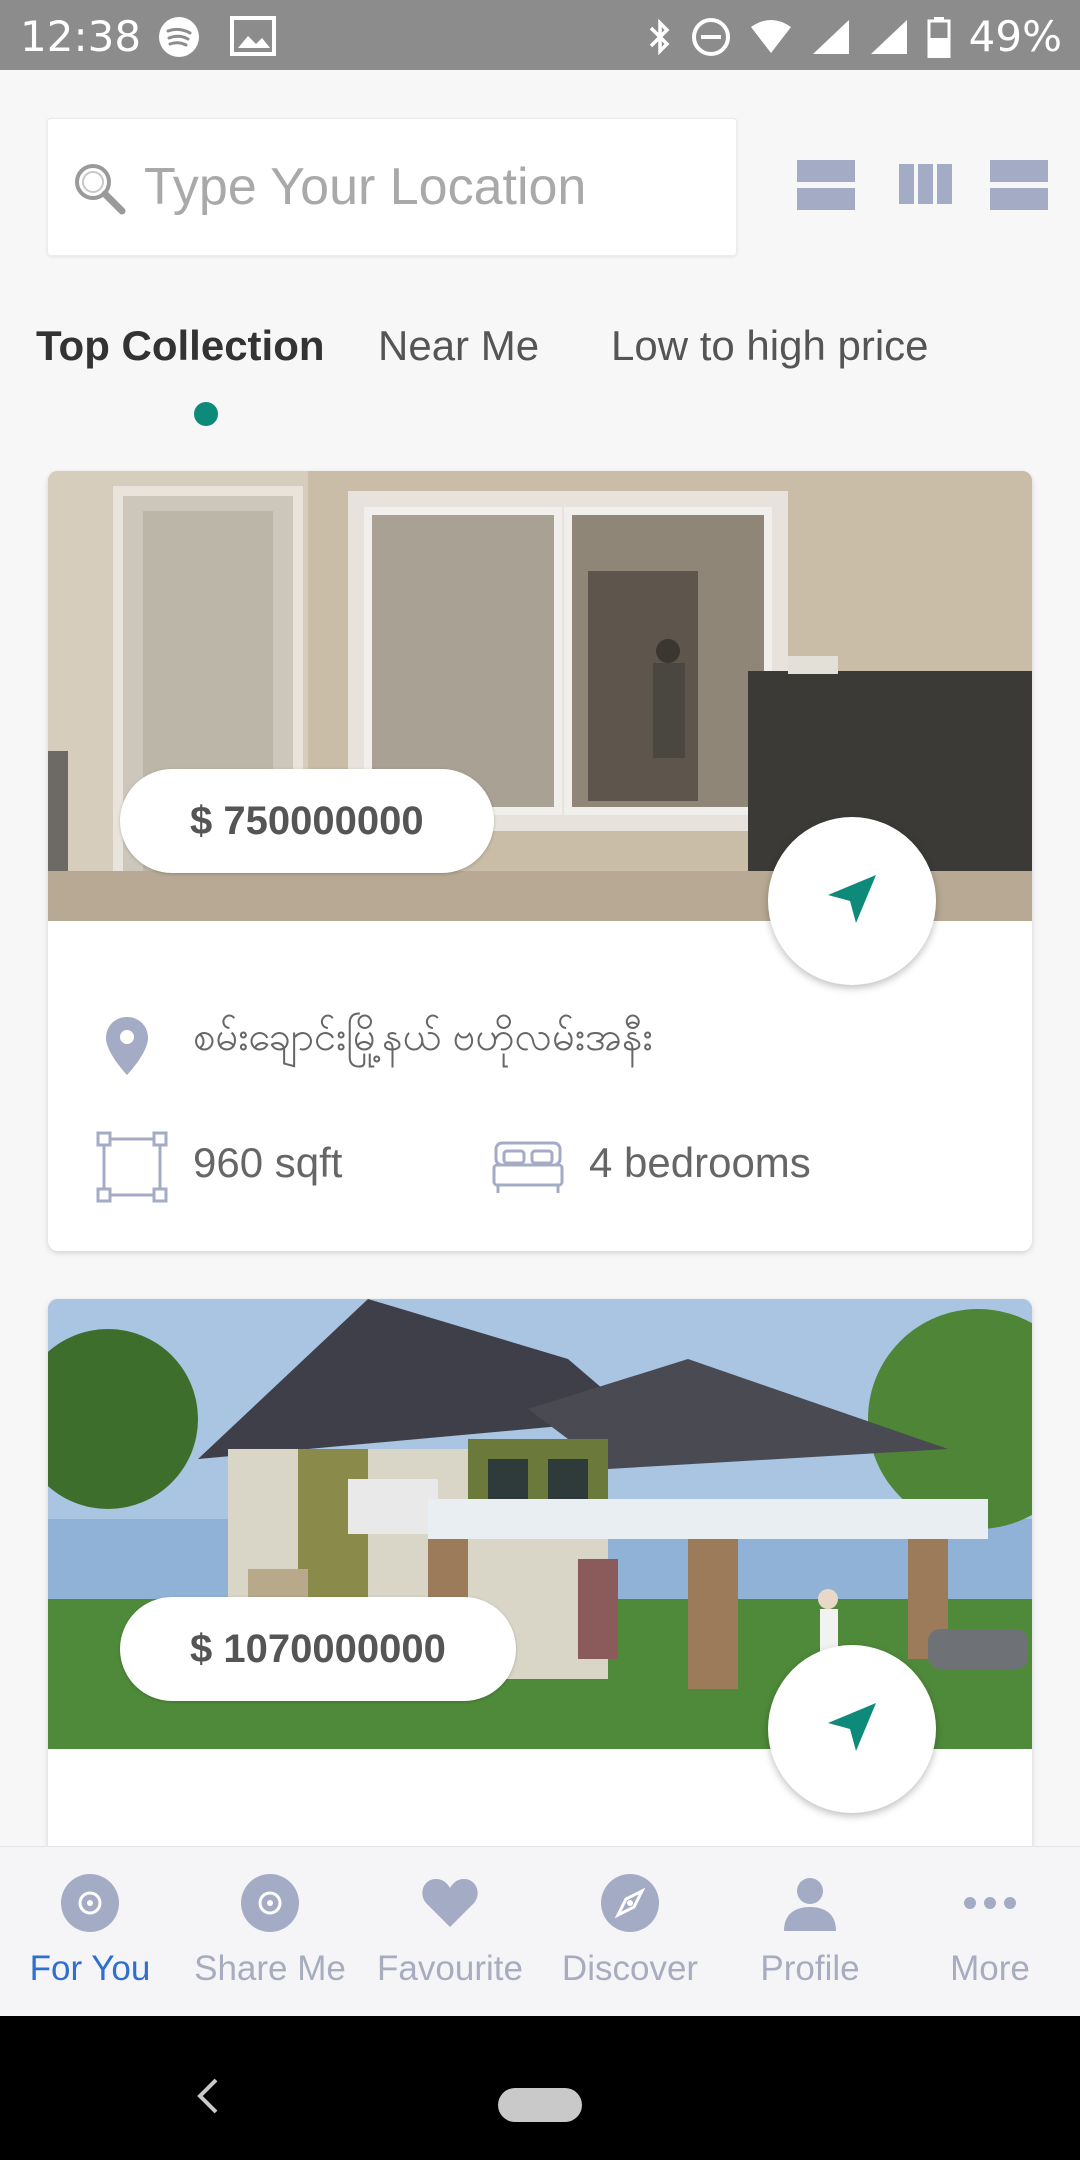  What do you see at coordinates (318, 1649) in the screenshot?
I see `price-badge: $ 1070000000` at bounding box center [318, 1649].